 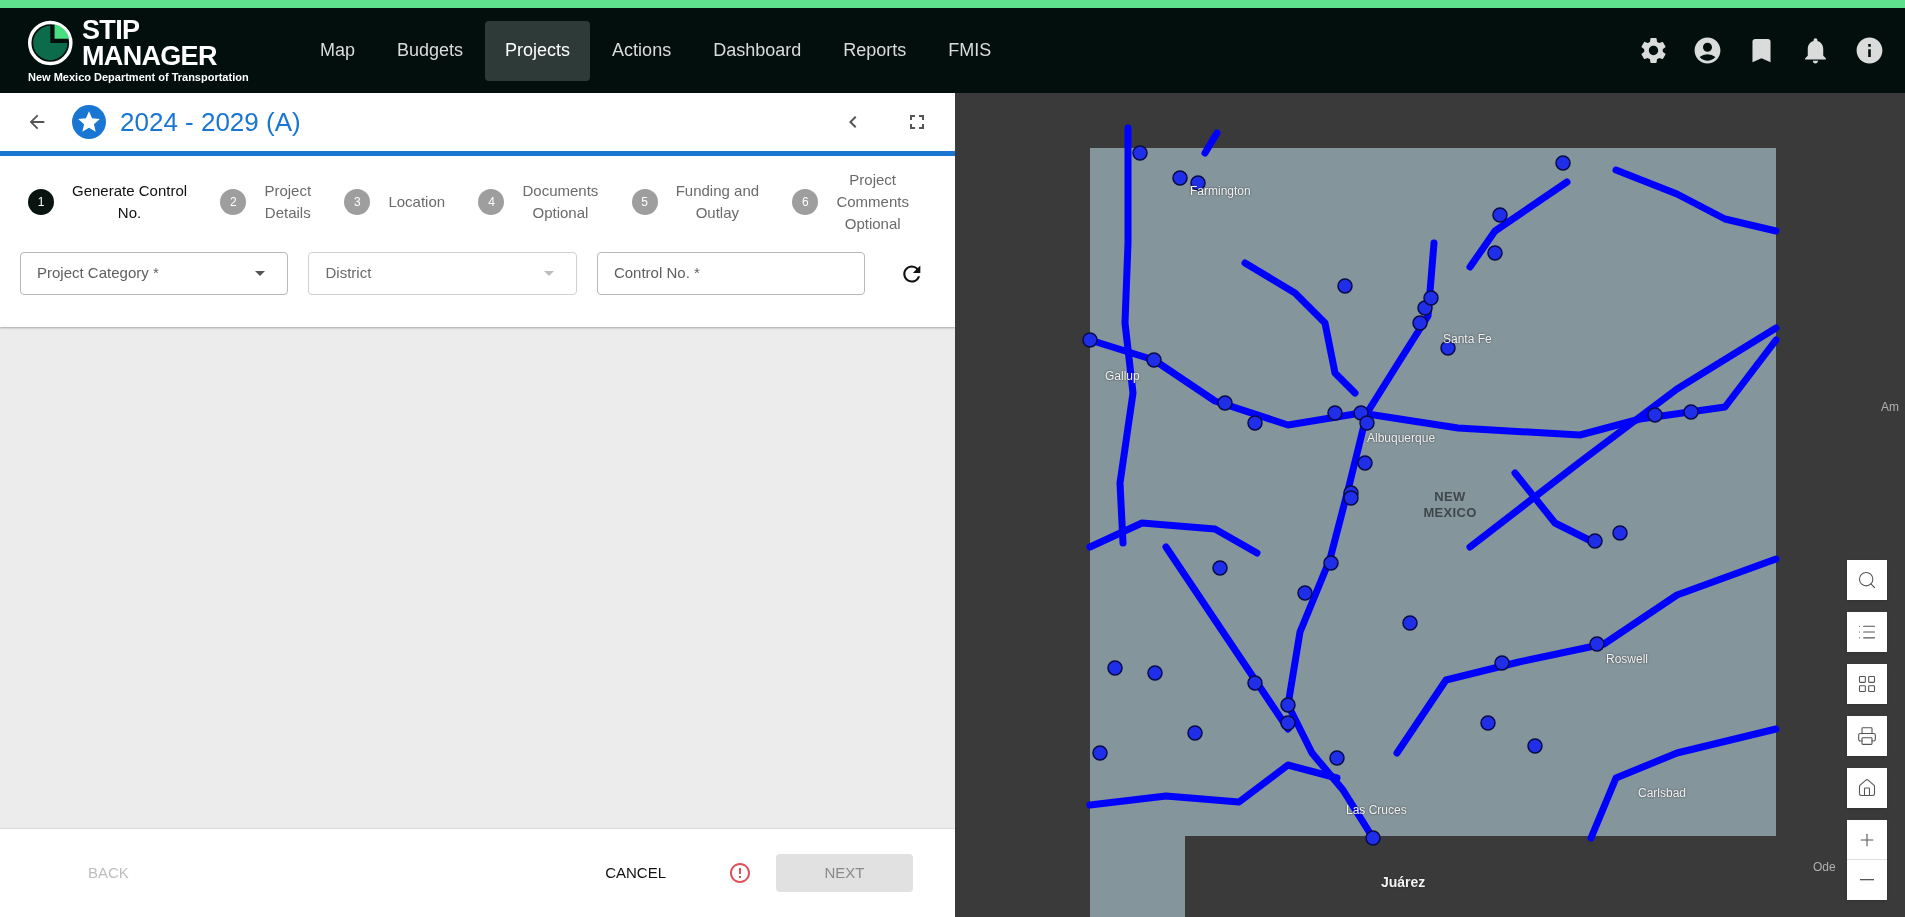 What do you see at coordinates (233, 202) in the screenshot?
I see `step-number: 2` at bounding box center [233, 202].